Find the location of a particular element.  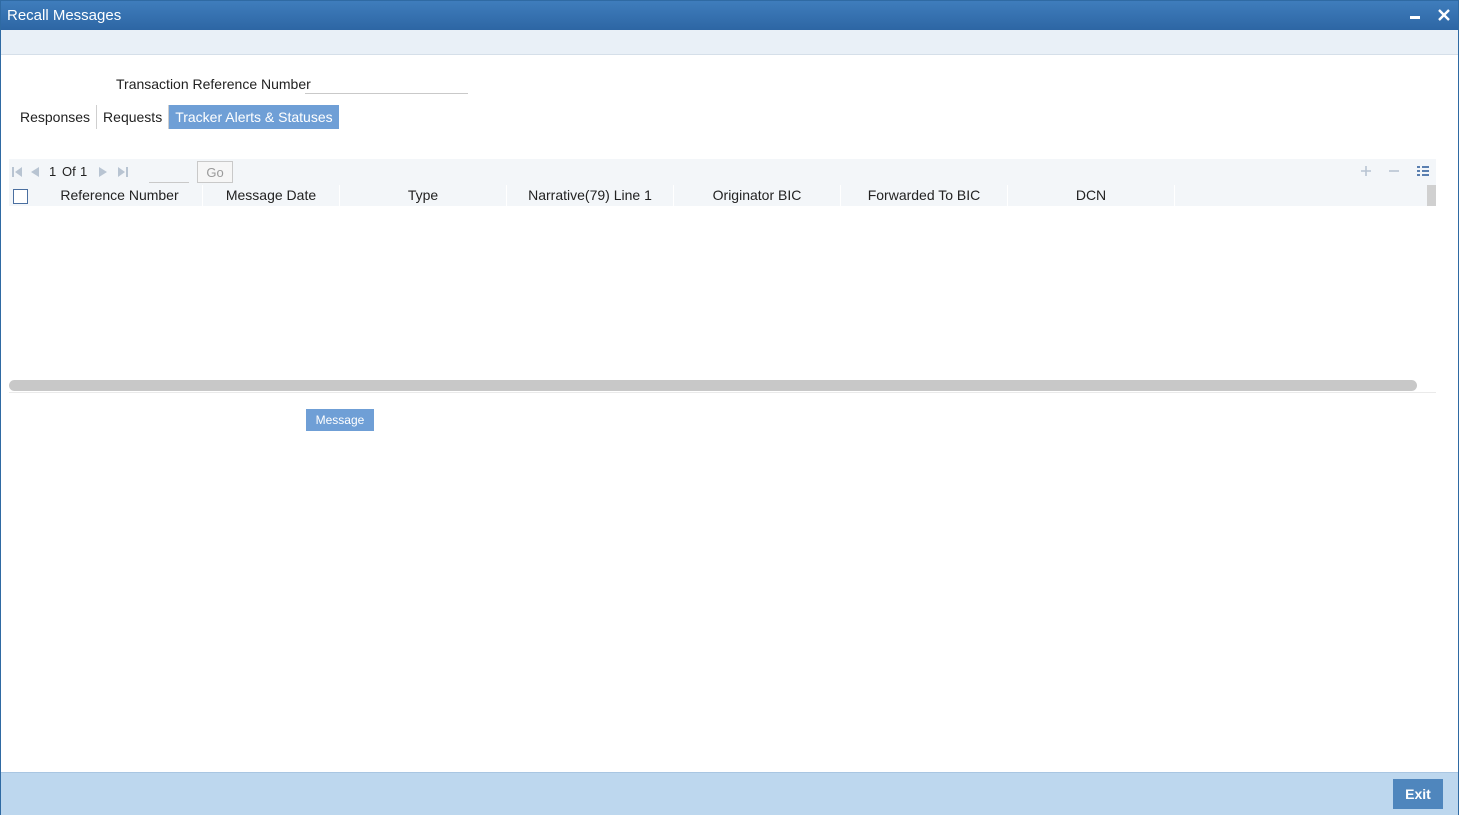

col-message-date: Message Date is located at coordinates (271, 195).